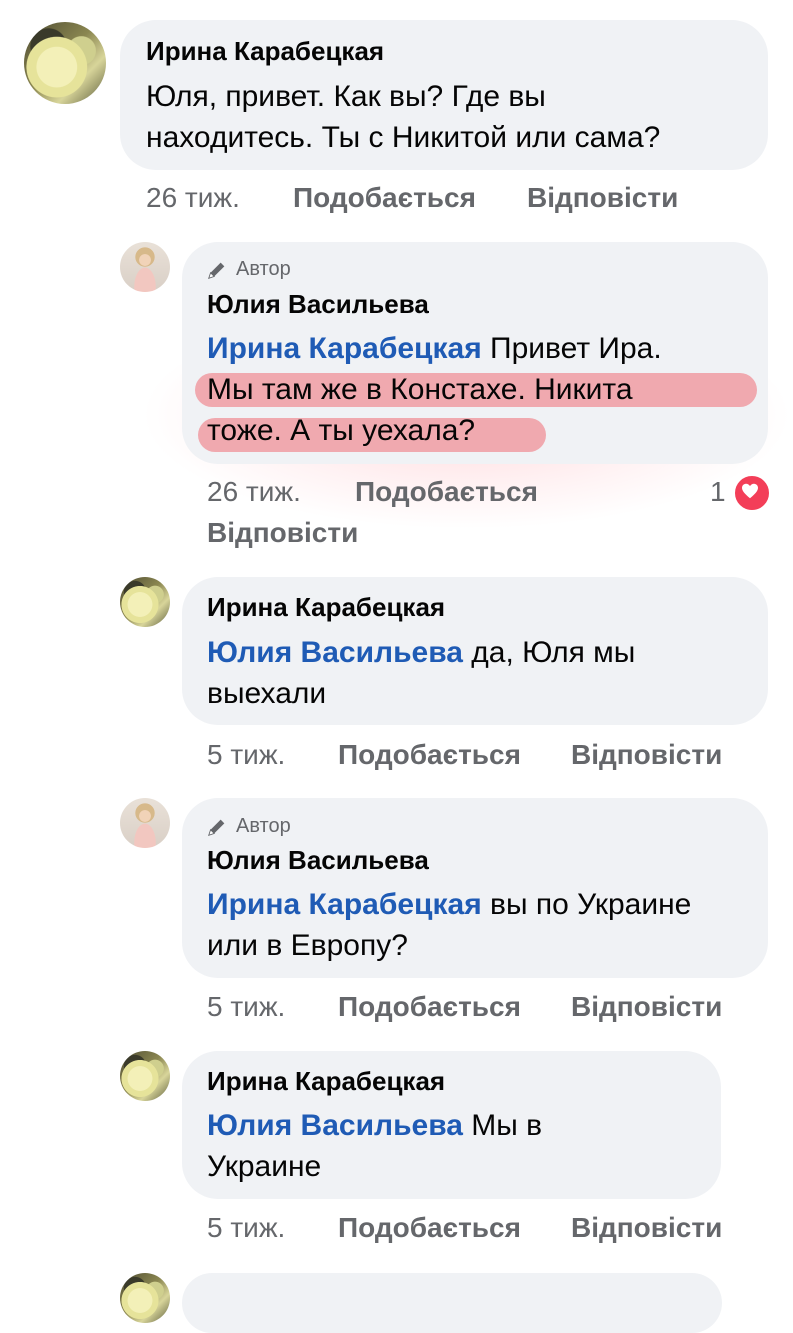 This screenshot has width=793, height=1333. Describe the element at coordinates (586, 904) in the screenshot. I see `comment-text: вы по Украине` at that location.